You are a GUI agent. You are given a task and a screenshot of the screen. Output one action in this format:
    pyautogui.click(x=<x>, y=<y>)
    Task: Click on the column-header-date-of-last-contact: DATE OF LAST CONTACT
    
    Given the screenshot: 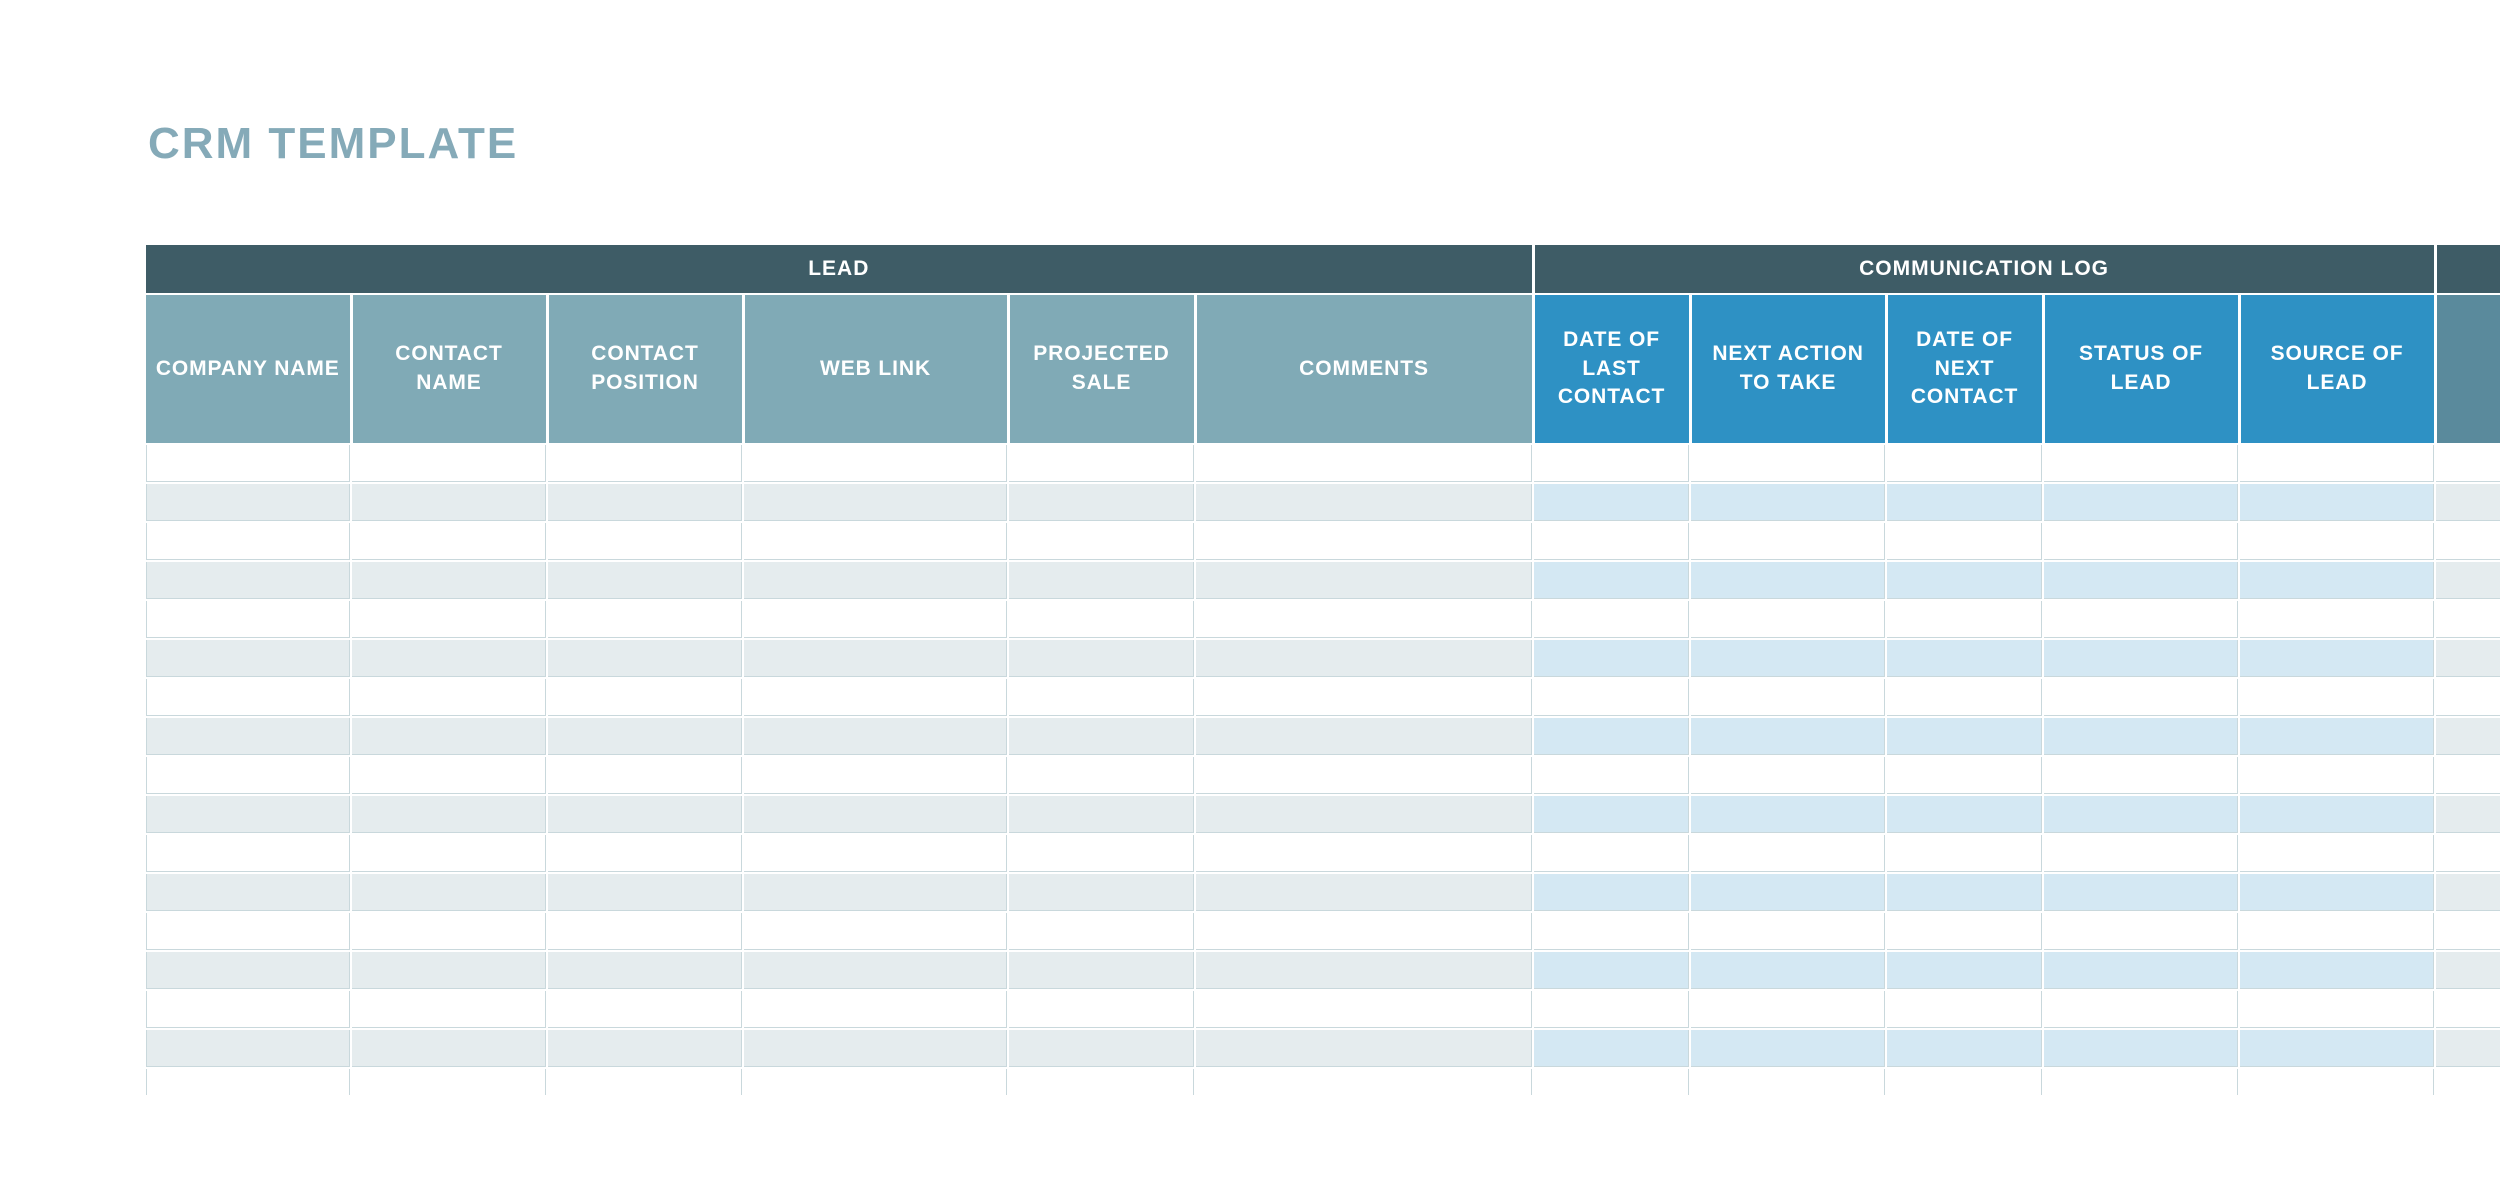 What is the action you would take?
    pyautogui.click(x=1612, y=369)
    